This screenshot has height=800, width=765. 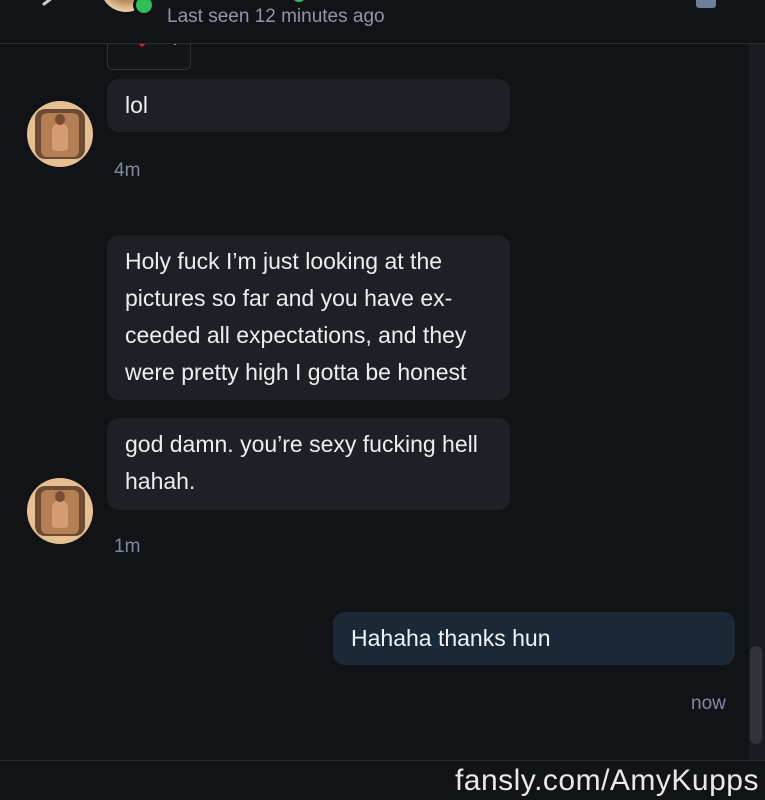 I want to click on message-bubble-outgoing: Hahaha thanks hun, so click(x=534, y=638).